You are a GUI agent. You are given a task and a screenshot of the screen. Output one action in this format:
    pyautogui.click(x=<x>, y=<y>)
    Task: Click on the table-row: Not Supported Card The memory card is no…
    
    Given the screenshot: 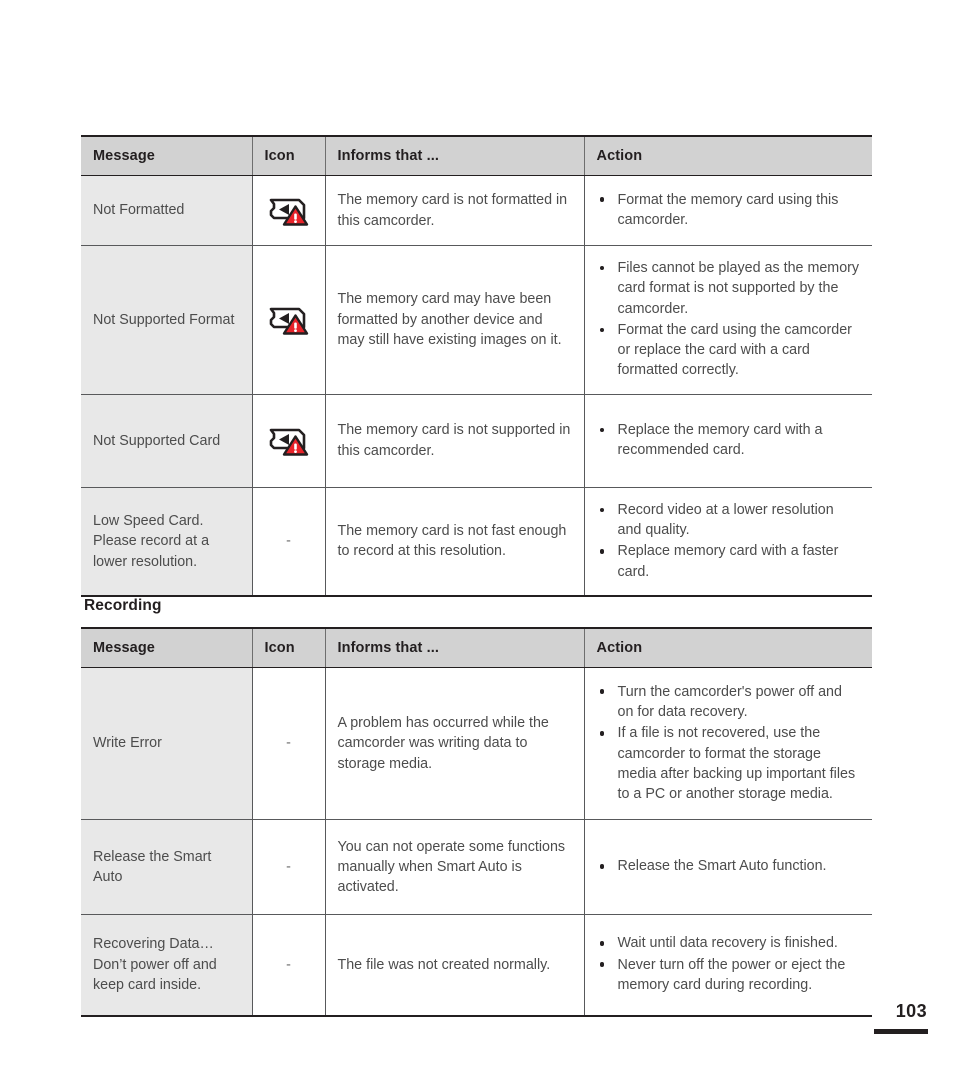 What is the action you would take?
    pyautogui.click(x=476, y=441)
    